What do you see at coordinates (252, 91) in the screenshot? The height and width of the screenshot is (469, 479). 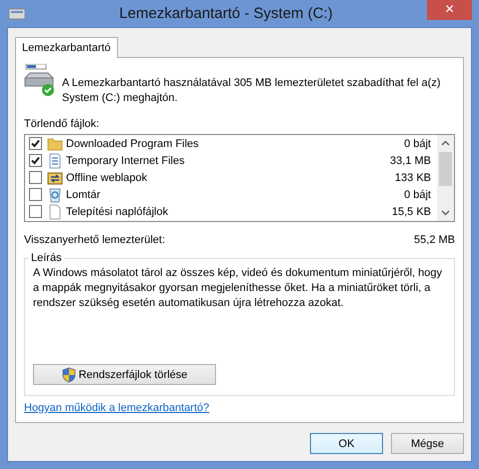 I see `intro-text: A Lemezkarbantartó használatával 305 MB lemezterületet szabadíthat fel a(z) System (C:) meghajtón.` at bounding box center [252, 91].